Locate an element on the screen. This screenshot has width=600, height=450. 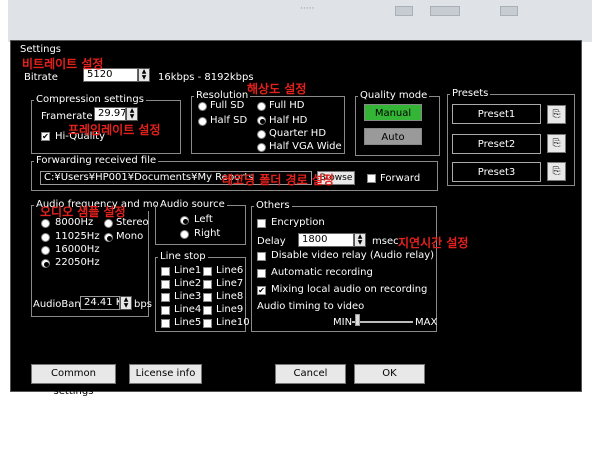
line9-checkbox is located at coordinates (207, 310).